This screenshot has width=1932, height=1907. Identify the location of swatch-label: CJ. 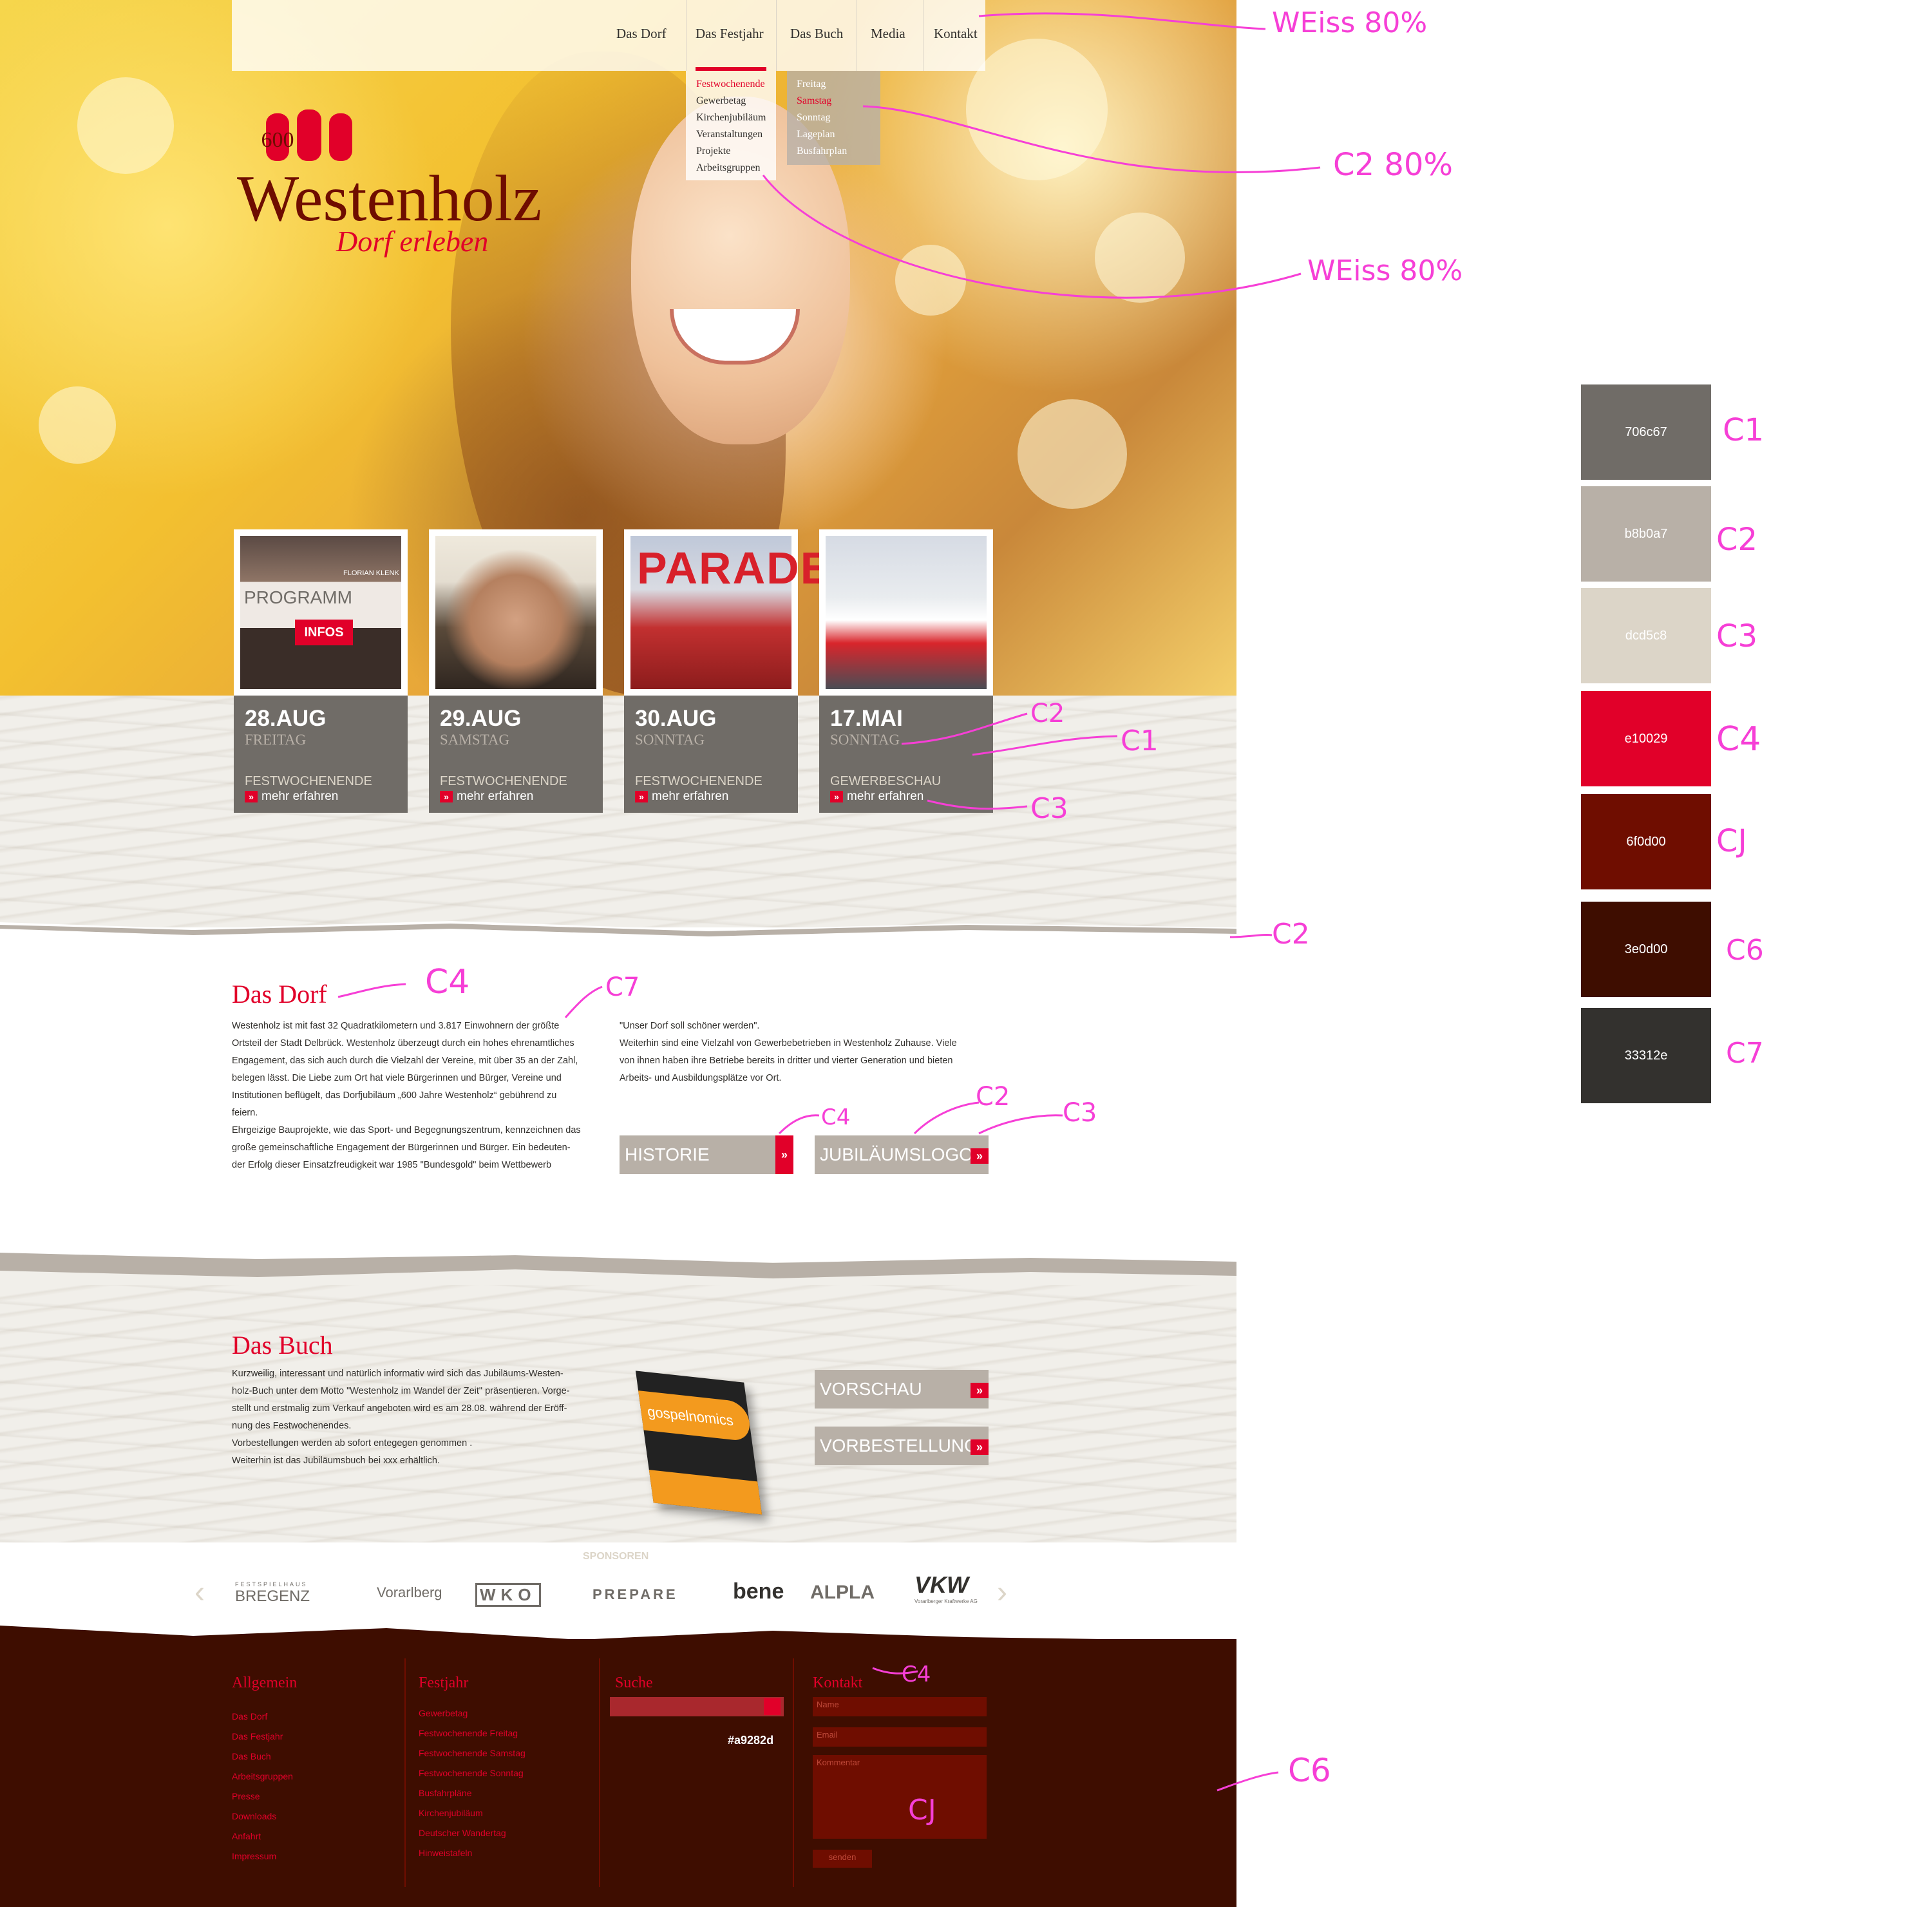
(1731, 841).